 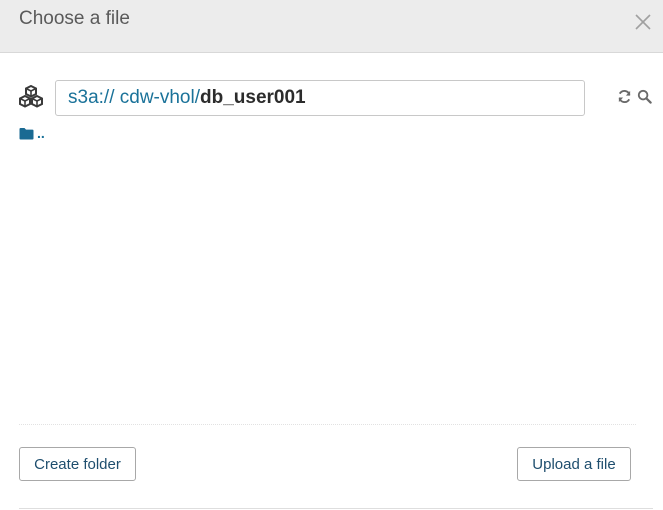 What do you see at coordinates (94, 98) in the screenshot?
I see `path-scheme-link: s3a://` at bounding box center [94, 98].